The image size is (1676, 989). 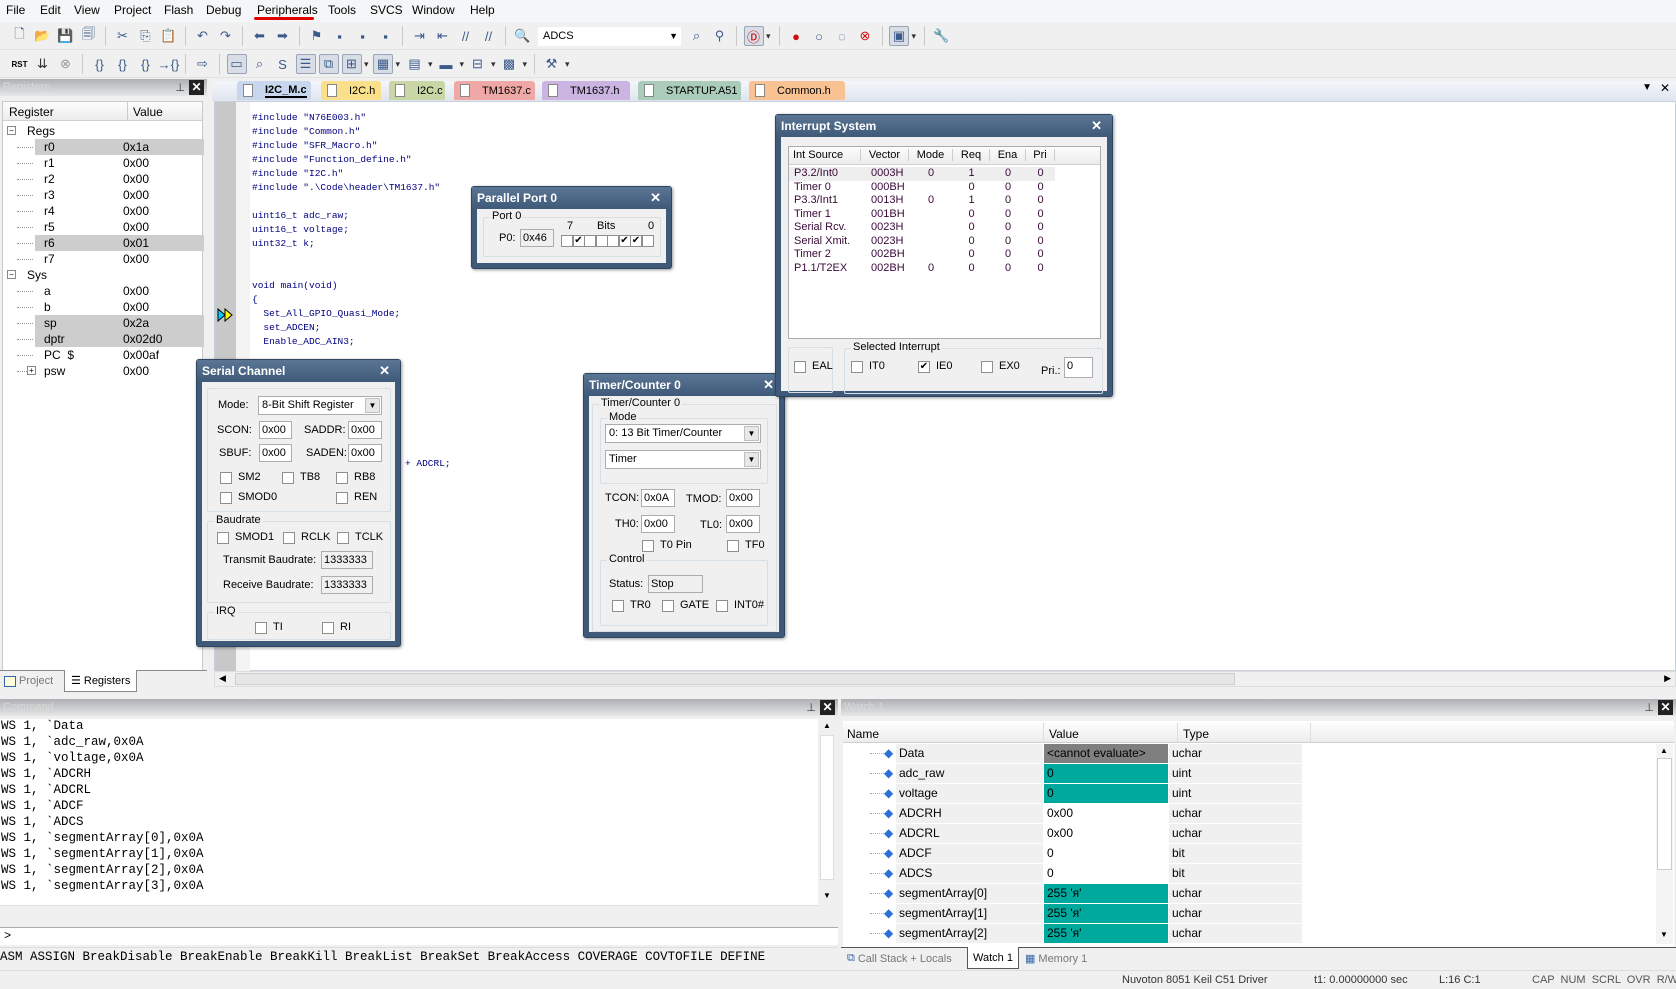 I want to click on menu-flash: Flash, so click(x=178, y=10).